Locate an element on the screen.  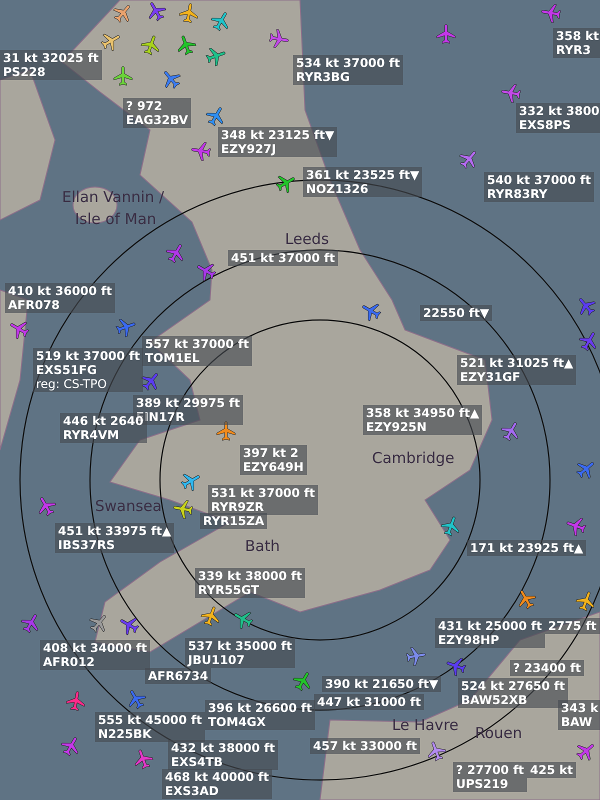
speed-altitude-text: ? 23400 ft is located at coordinates (547, 668).